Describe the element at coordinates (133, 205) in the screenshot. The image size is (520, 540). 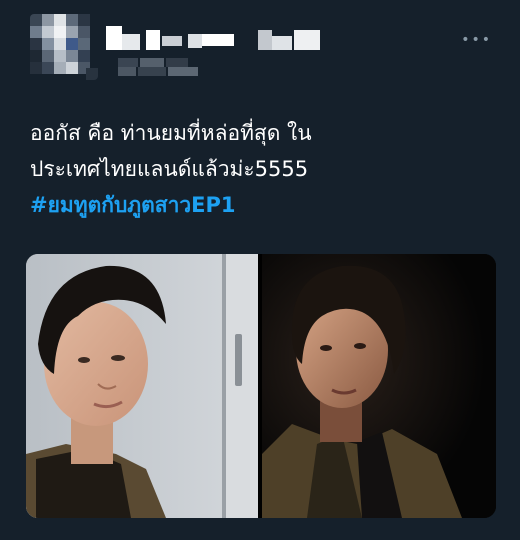
I see `hashtag-link: #ยมทูตกับภูตสาวEP1` at that location.